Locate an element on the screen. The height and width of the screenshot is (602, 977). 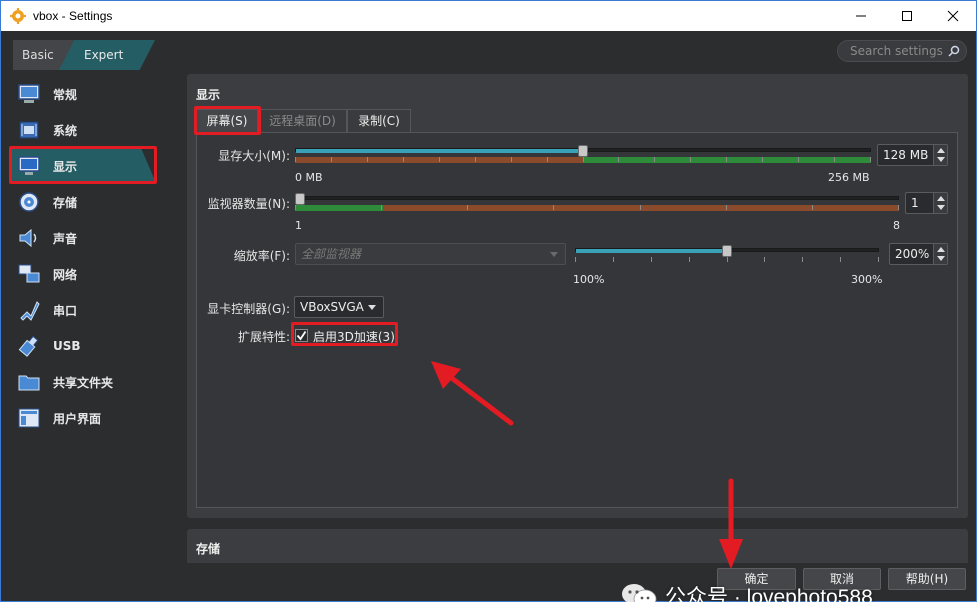
minimize-button is located at coordinates (861, 16).